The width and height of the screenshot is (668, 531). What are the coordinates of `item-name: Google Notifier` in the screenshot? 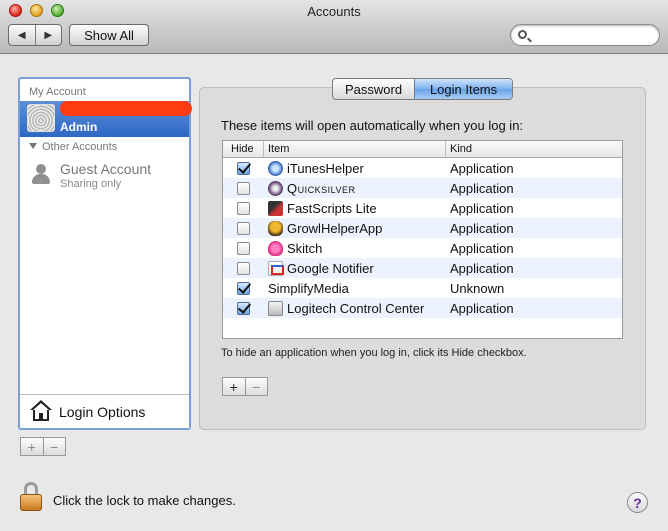 It's located at (330, 268).